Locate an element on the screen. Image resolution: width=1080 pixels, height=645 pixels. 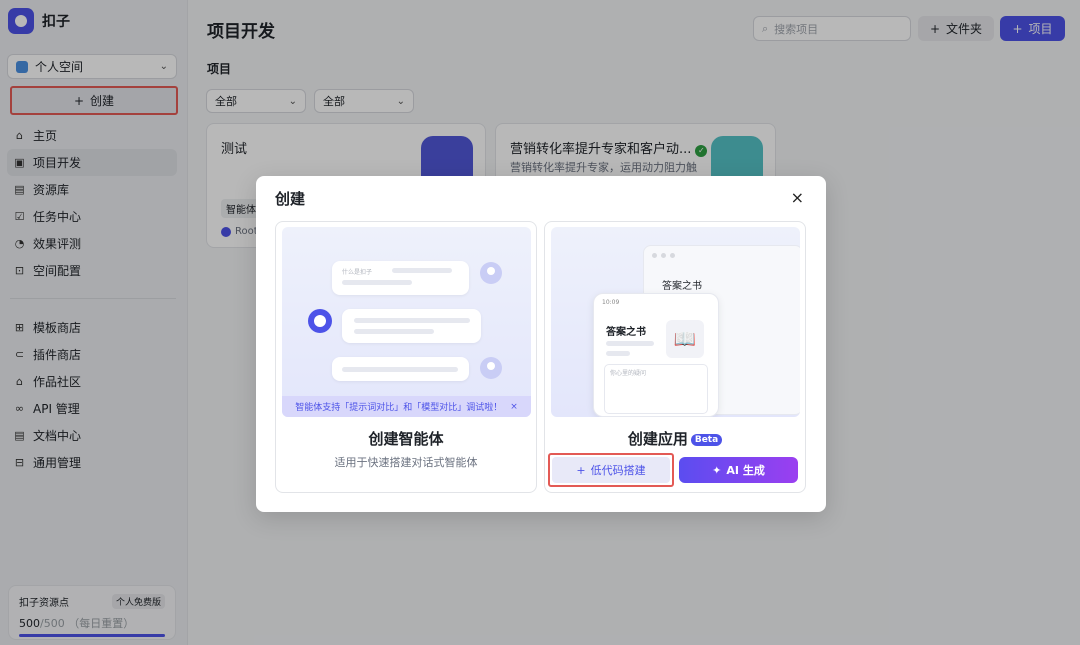
phone-mockup: 10:09 答案之书 📖 你心里的疑问 is located at coordinates (656, 355).